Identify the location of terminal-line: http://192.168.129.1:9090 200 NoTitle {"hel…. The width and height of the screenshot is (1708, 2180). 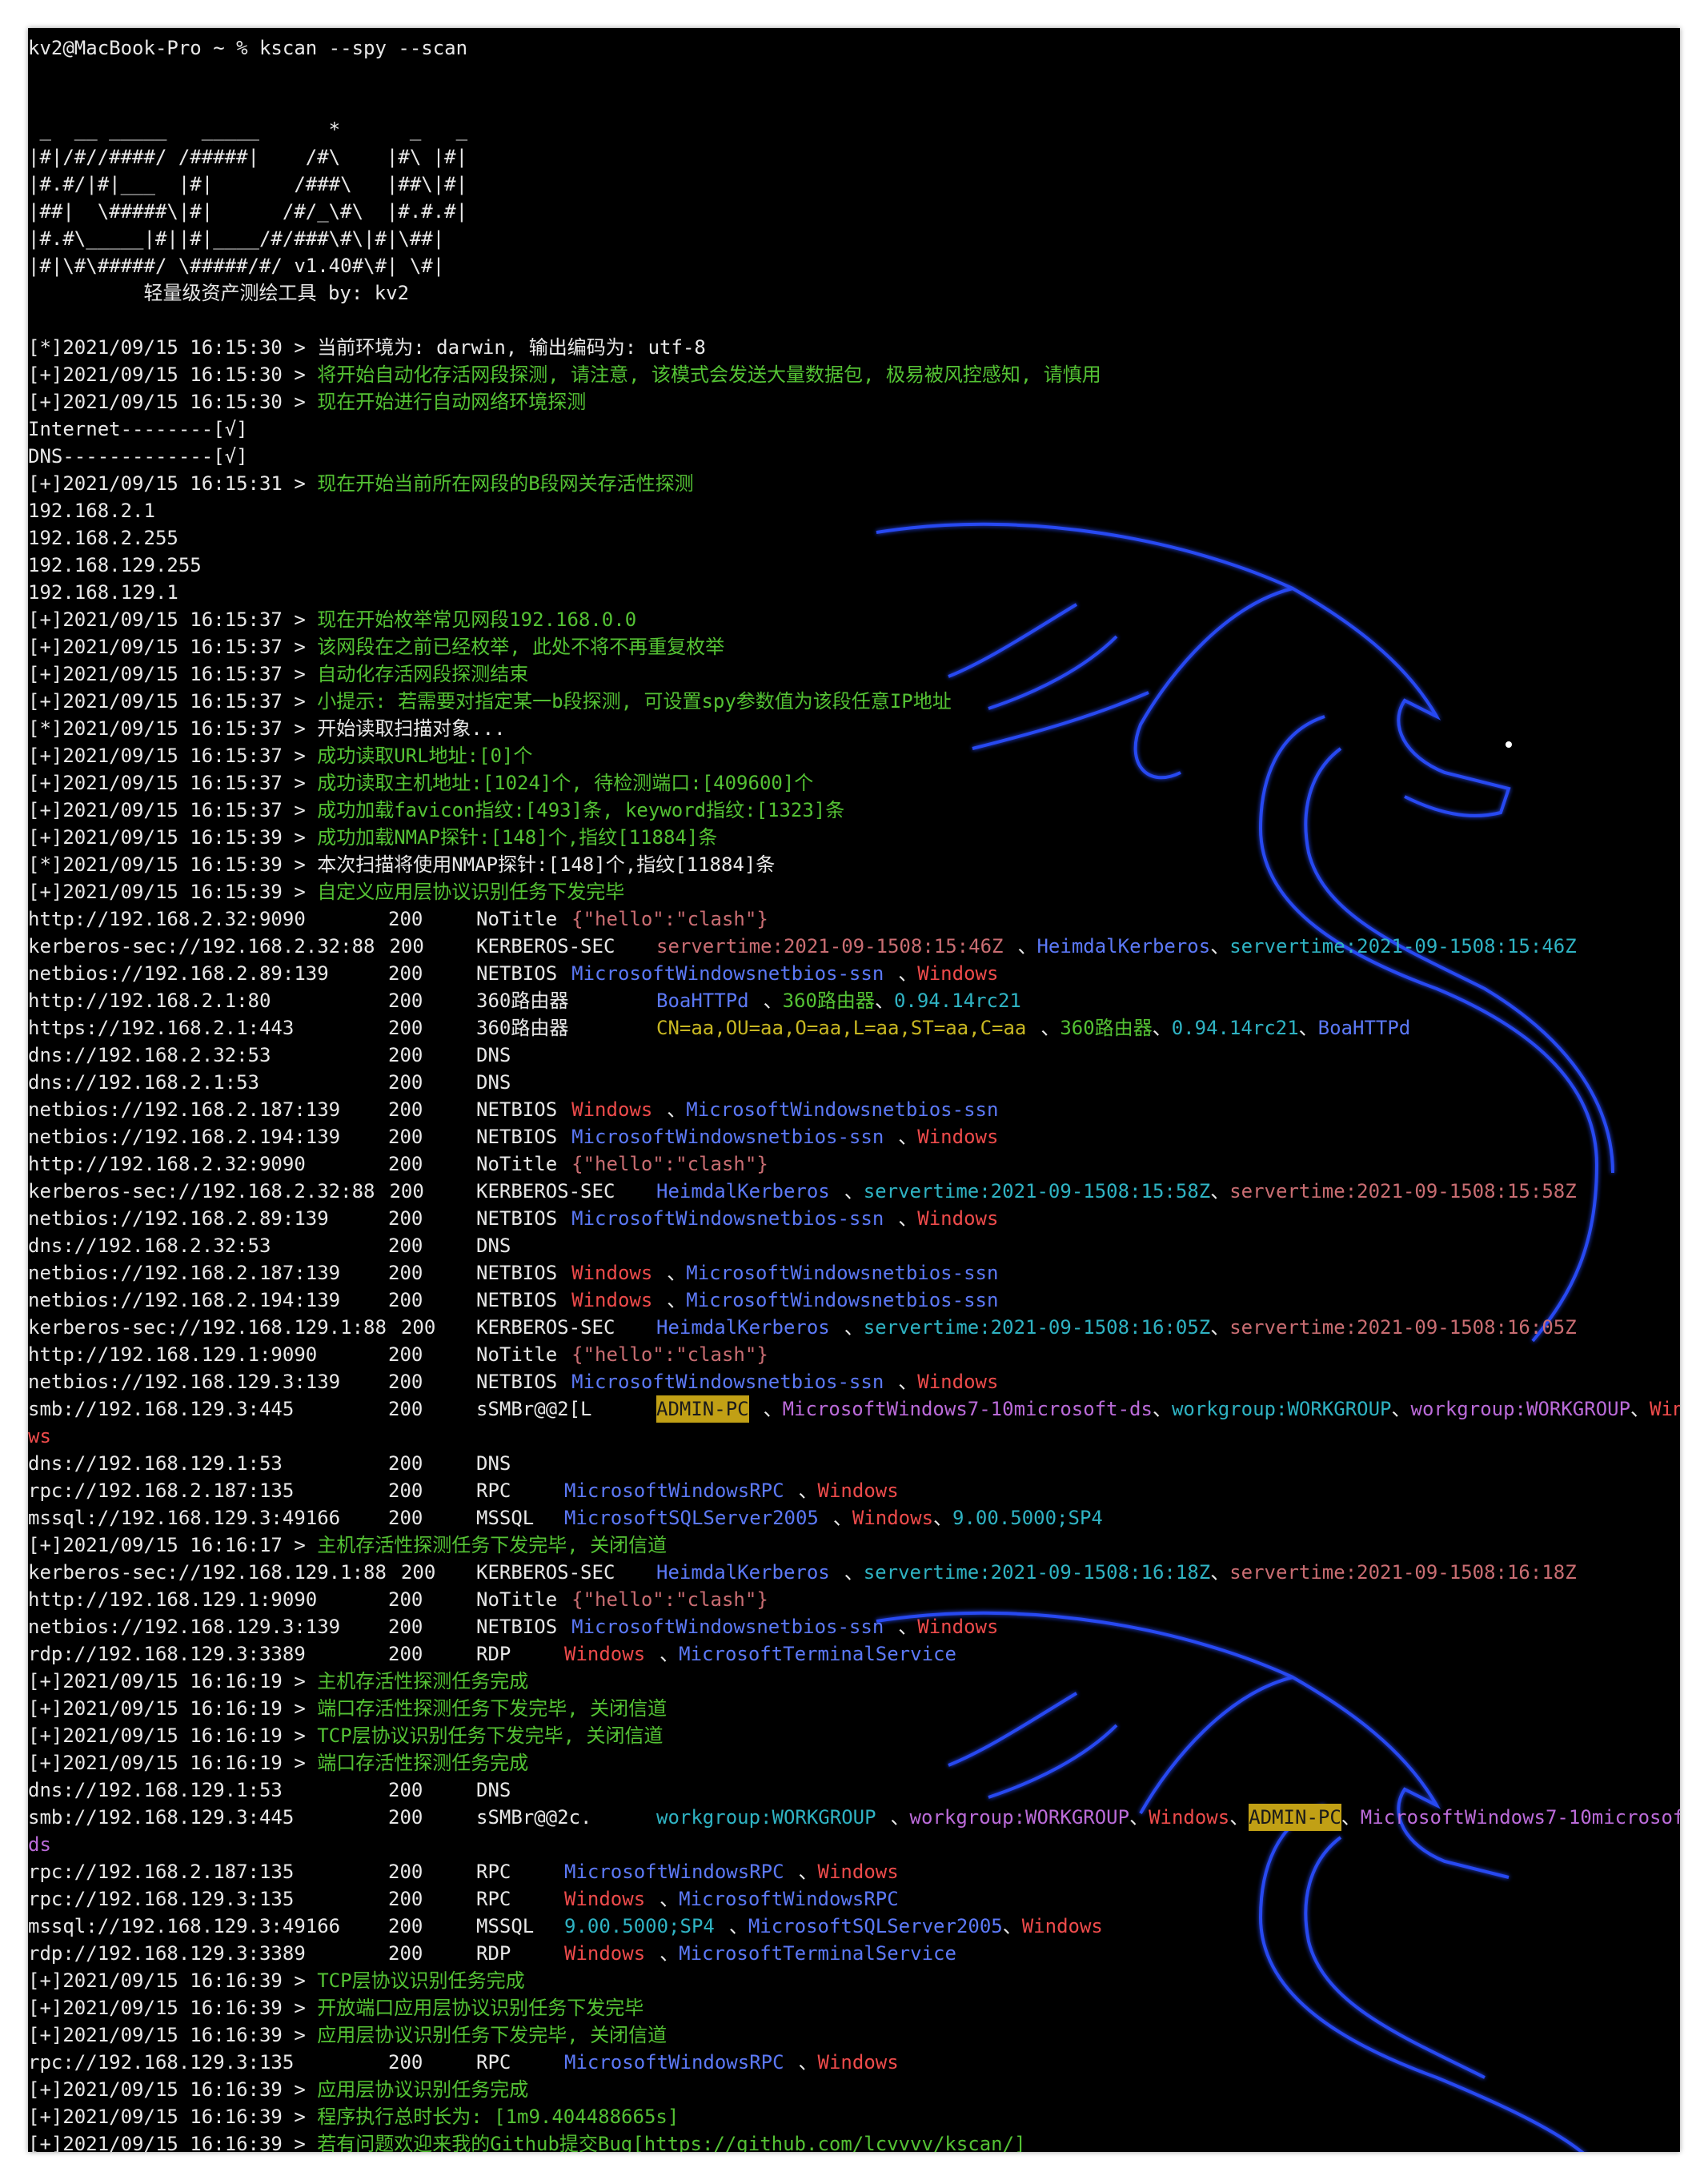
(854, 1599).